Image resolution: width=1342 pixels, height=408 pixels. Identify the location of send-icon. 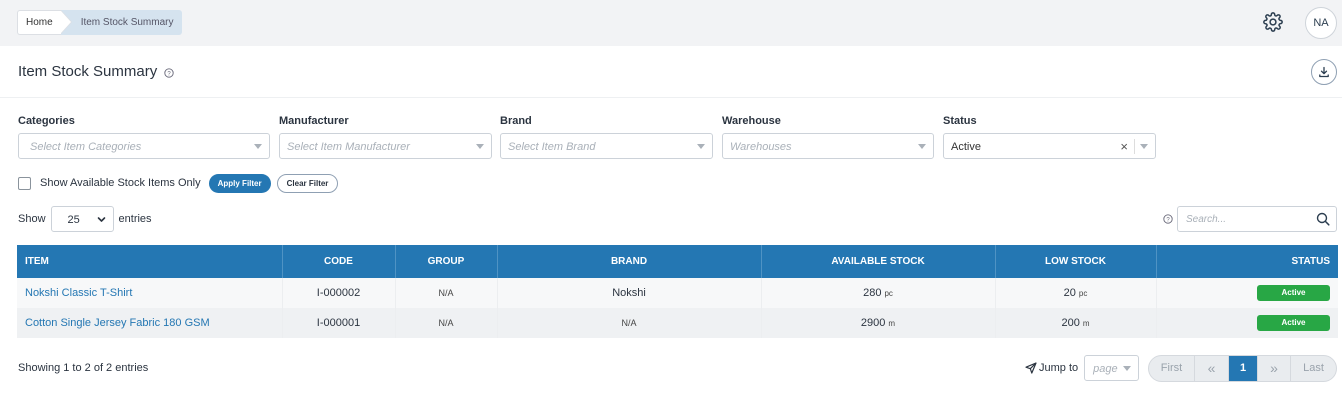
(1031, 368).